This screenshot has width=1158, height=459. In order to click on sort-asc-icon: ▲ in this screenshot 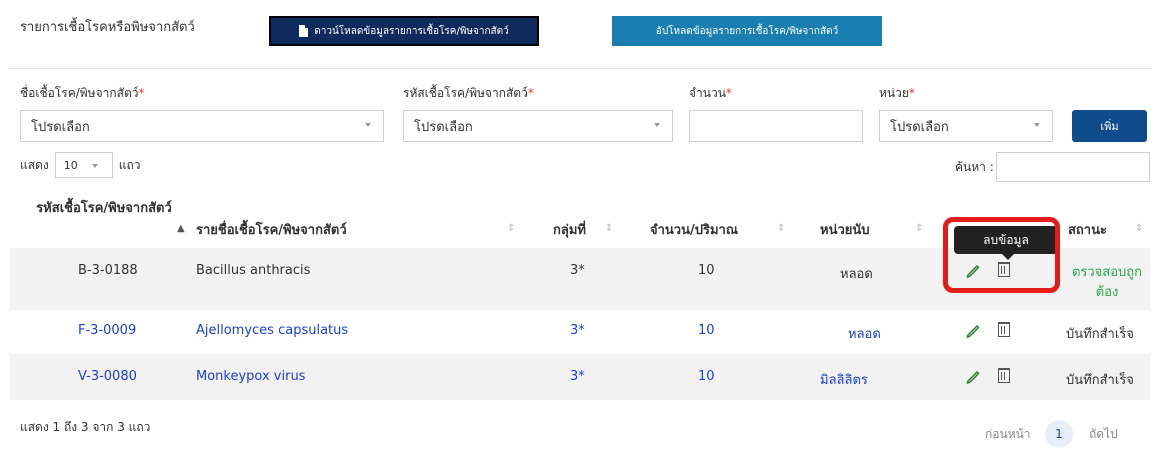, I will do `click(181, 228)`.